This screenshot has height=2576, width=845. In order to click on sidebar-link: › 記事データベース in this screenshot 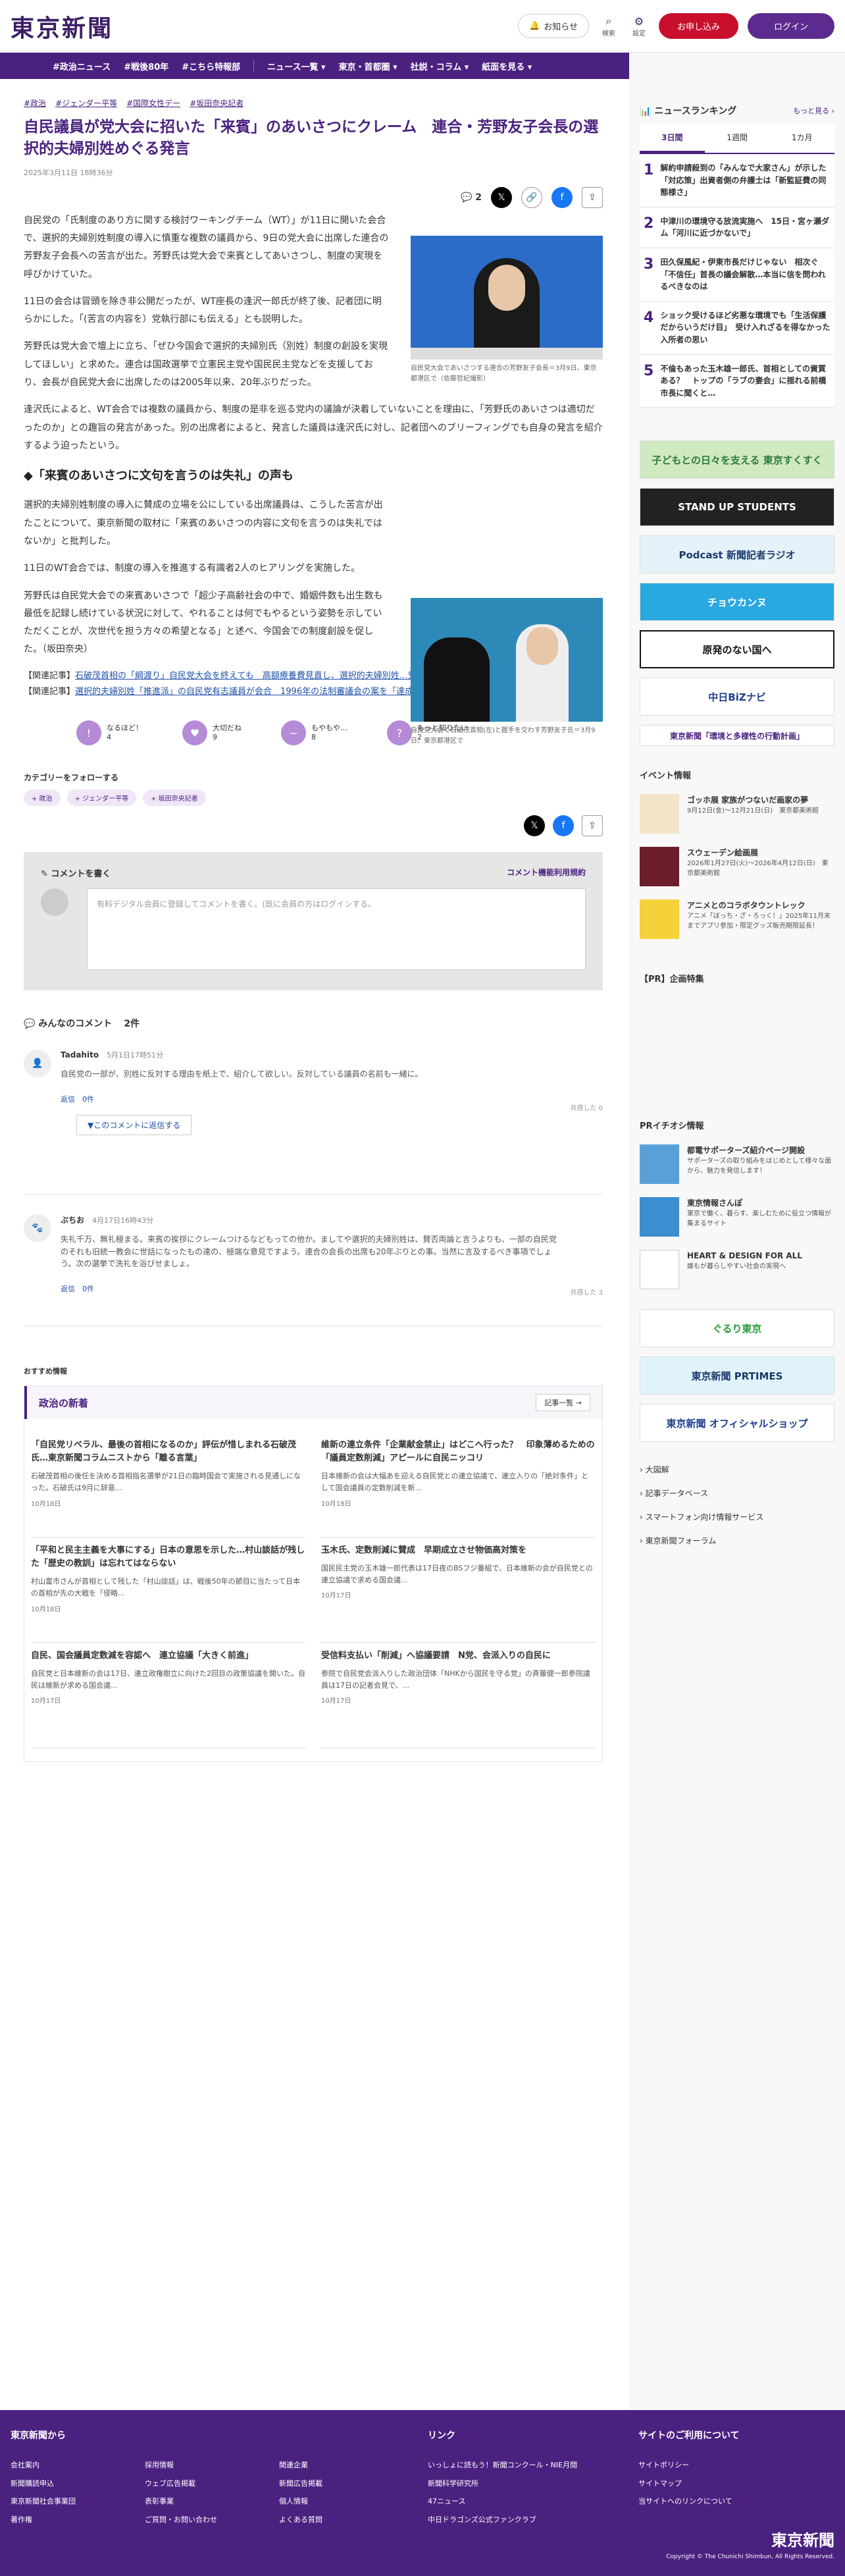, I will do `click(737, 1493)`.